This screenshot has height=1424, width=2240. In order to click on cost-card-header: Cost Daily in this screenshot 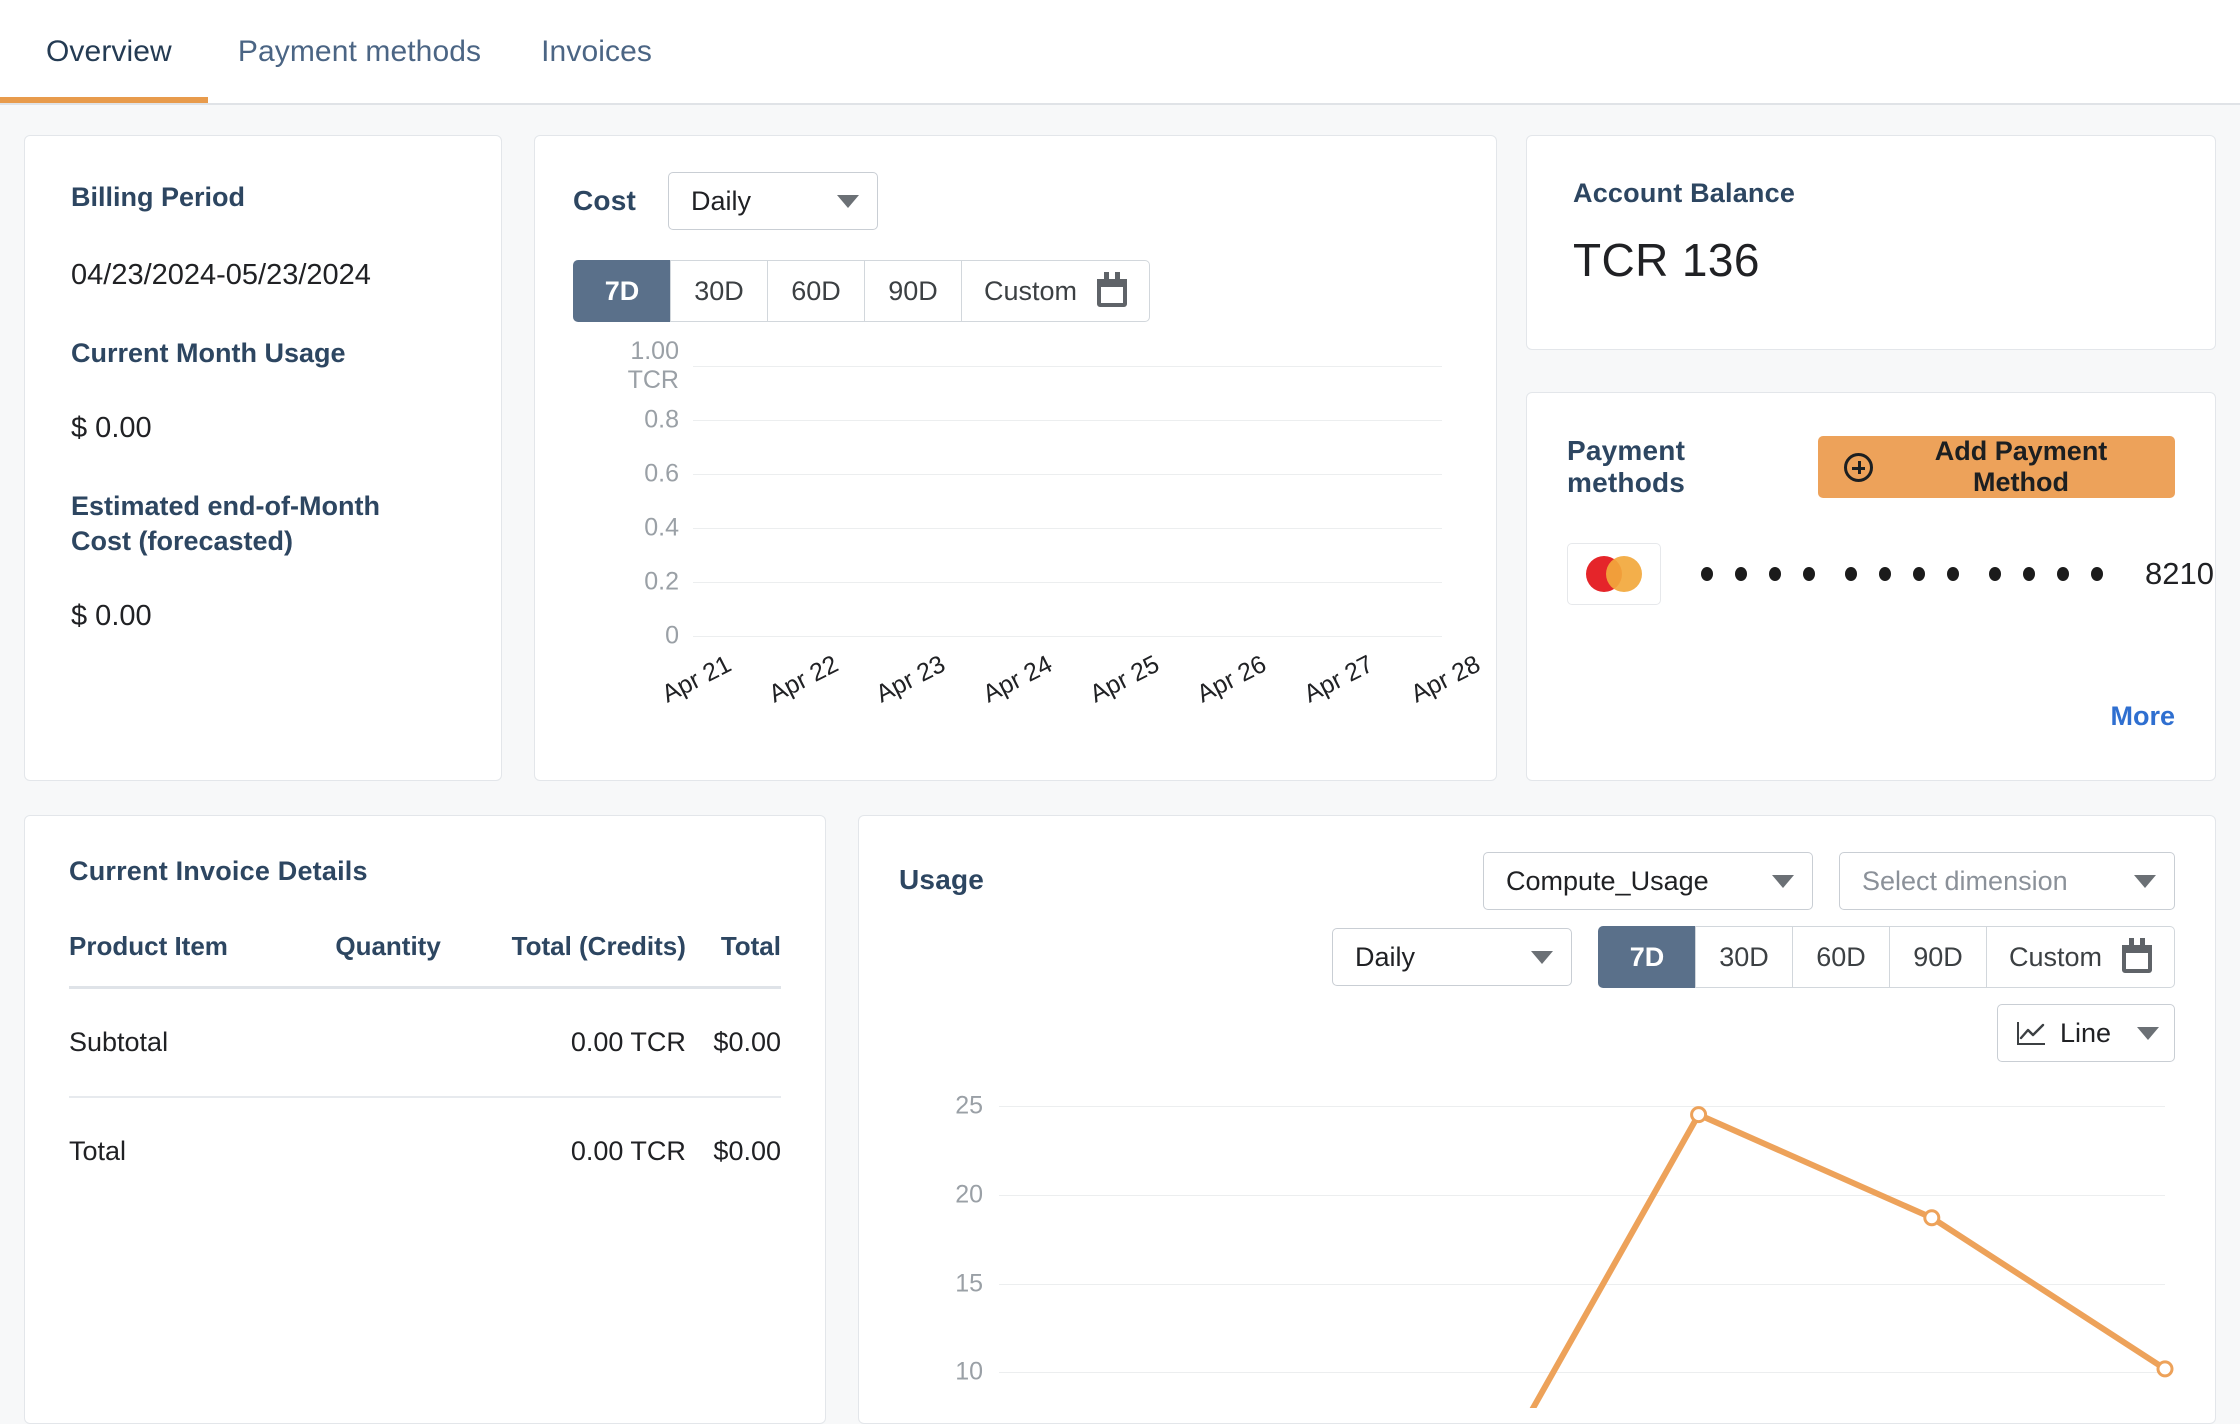, I will do `click(1015, 201)`.